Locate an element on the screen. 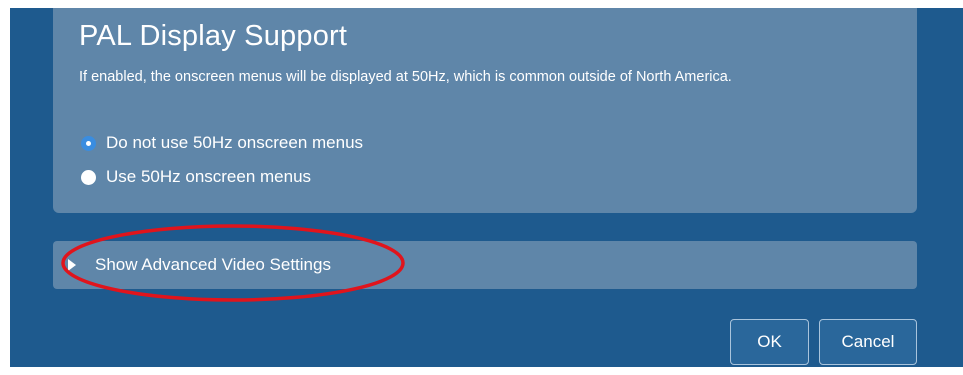 The width and height of the screenshot is (963, 375). radio-selected-icon is located at coordinates (88, 143).